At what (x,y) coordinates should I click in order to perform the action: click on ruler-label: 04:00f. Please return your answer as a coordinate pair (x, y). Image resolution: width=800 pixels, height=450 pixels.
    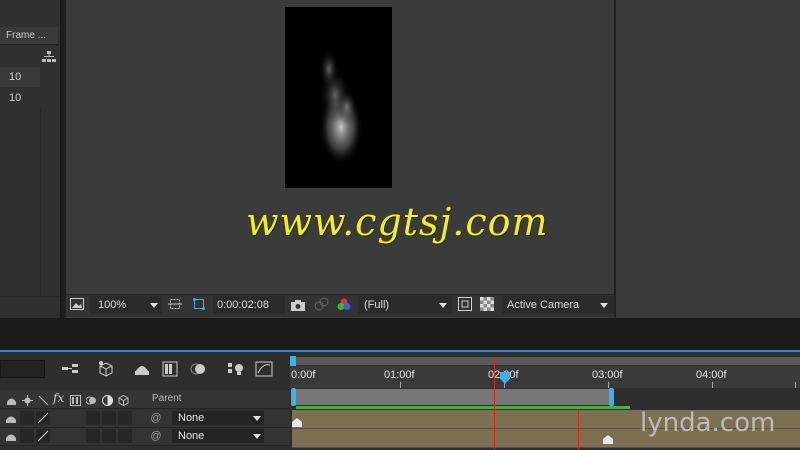
    Looking at the image, I should click on (711, 375).